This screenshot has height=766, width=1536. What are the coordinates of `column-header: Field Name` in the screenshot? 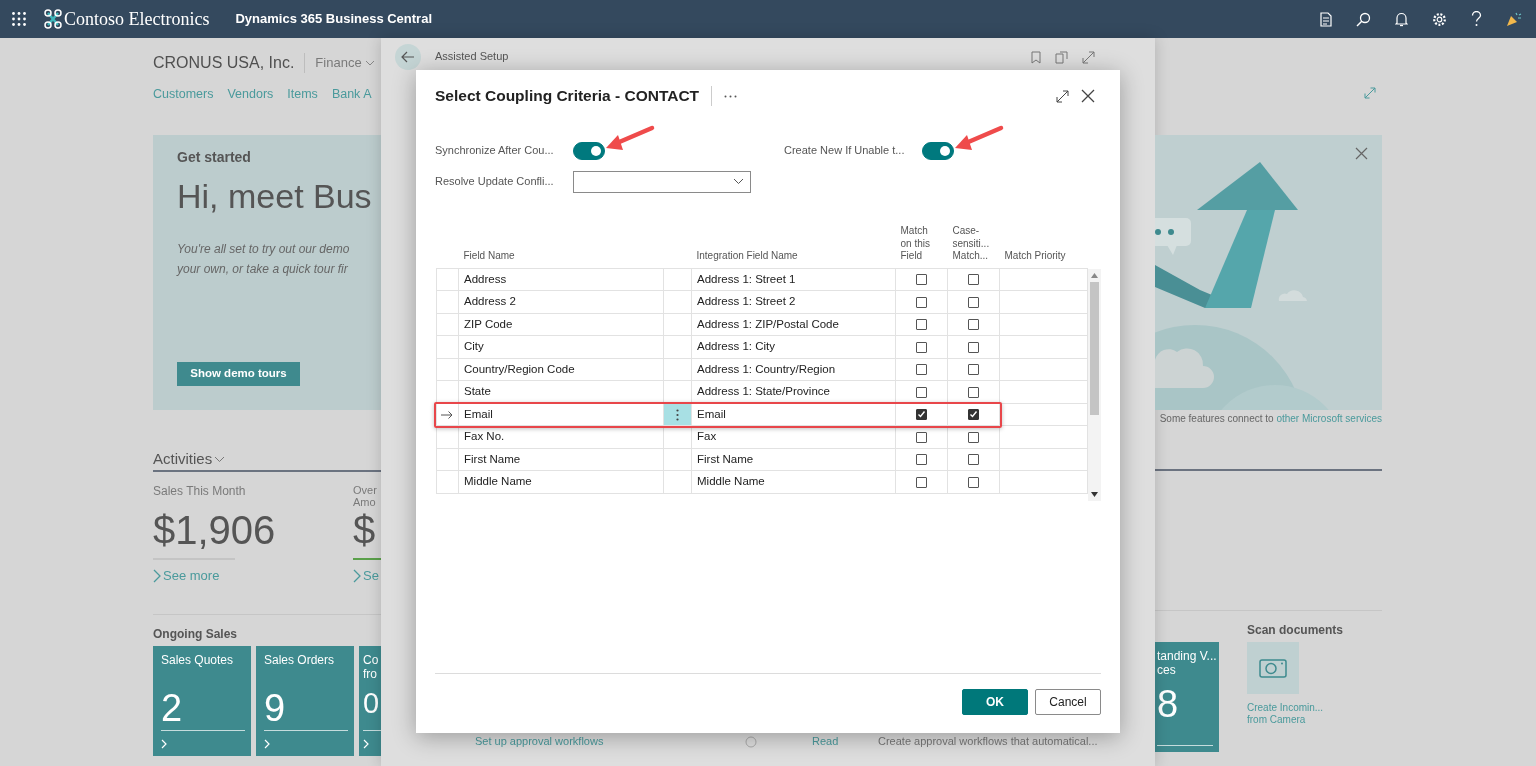 It's located at (561, 256).